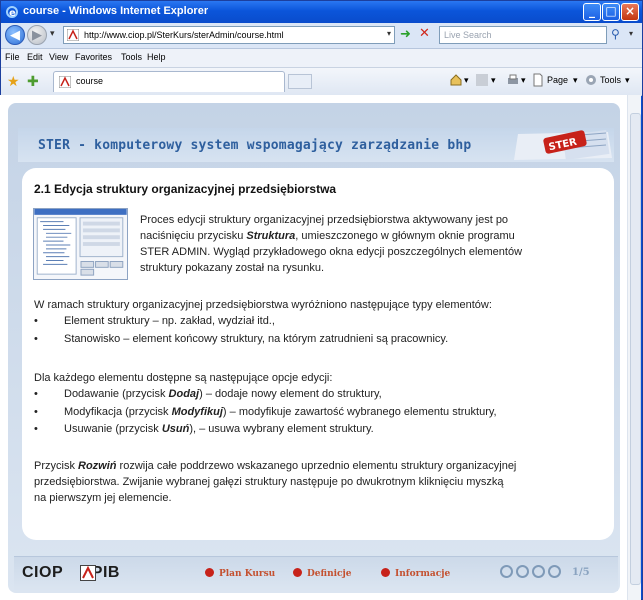 Image resolution: width=643 pixels, height=600 pixels. Describe the element at coordinates (610, 80) in the screenshot. I see `tools-menu: Tools` at that location.